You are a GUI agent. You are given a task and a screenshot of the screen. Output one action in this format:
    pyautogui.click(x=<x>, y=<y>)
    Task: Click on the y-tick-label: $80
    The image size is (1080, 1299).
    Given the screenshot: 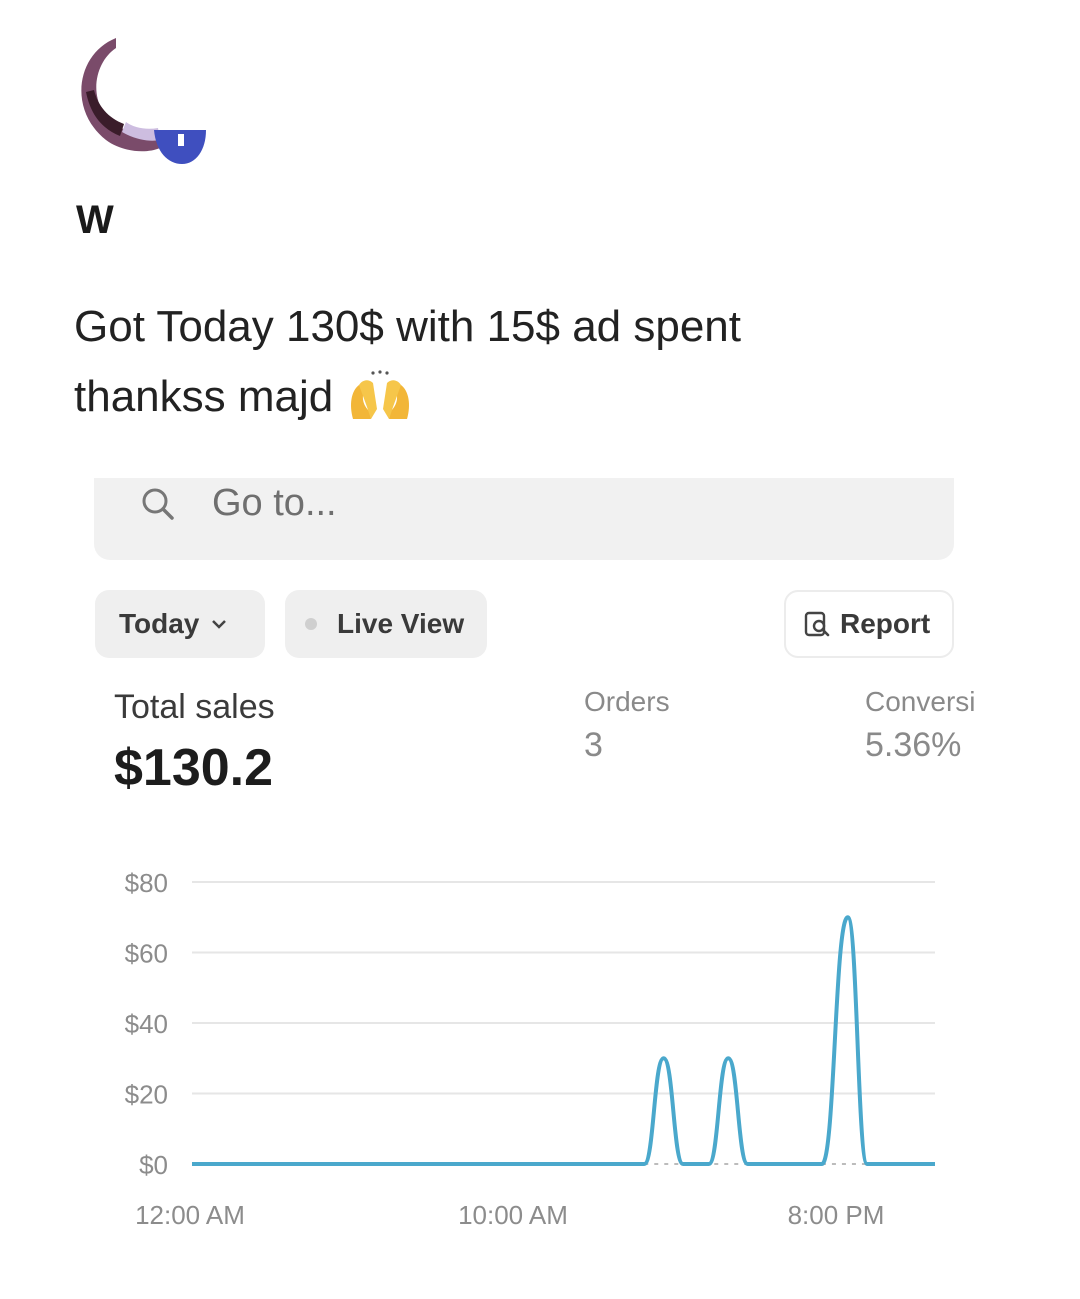 What is the action you would take?
    pyautogui.click(x=146, y=883)
    